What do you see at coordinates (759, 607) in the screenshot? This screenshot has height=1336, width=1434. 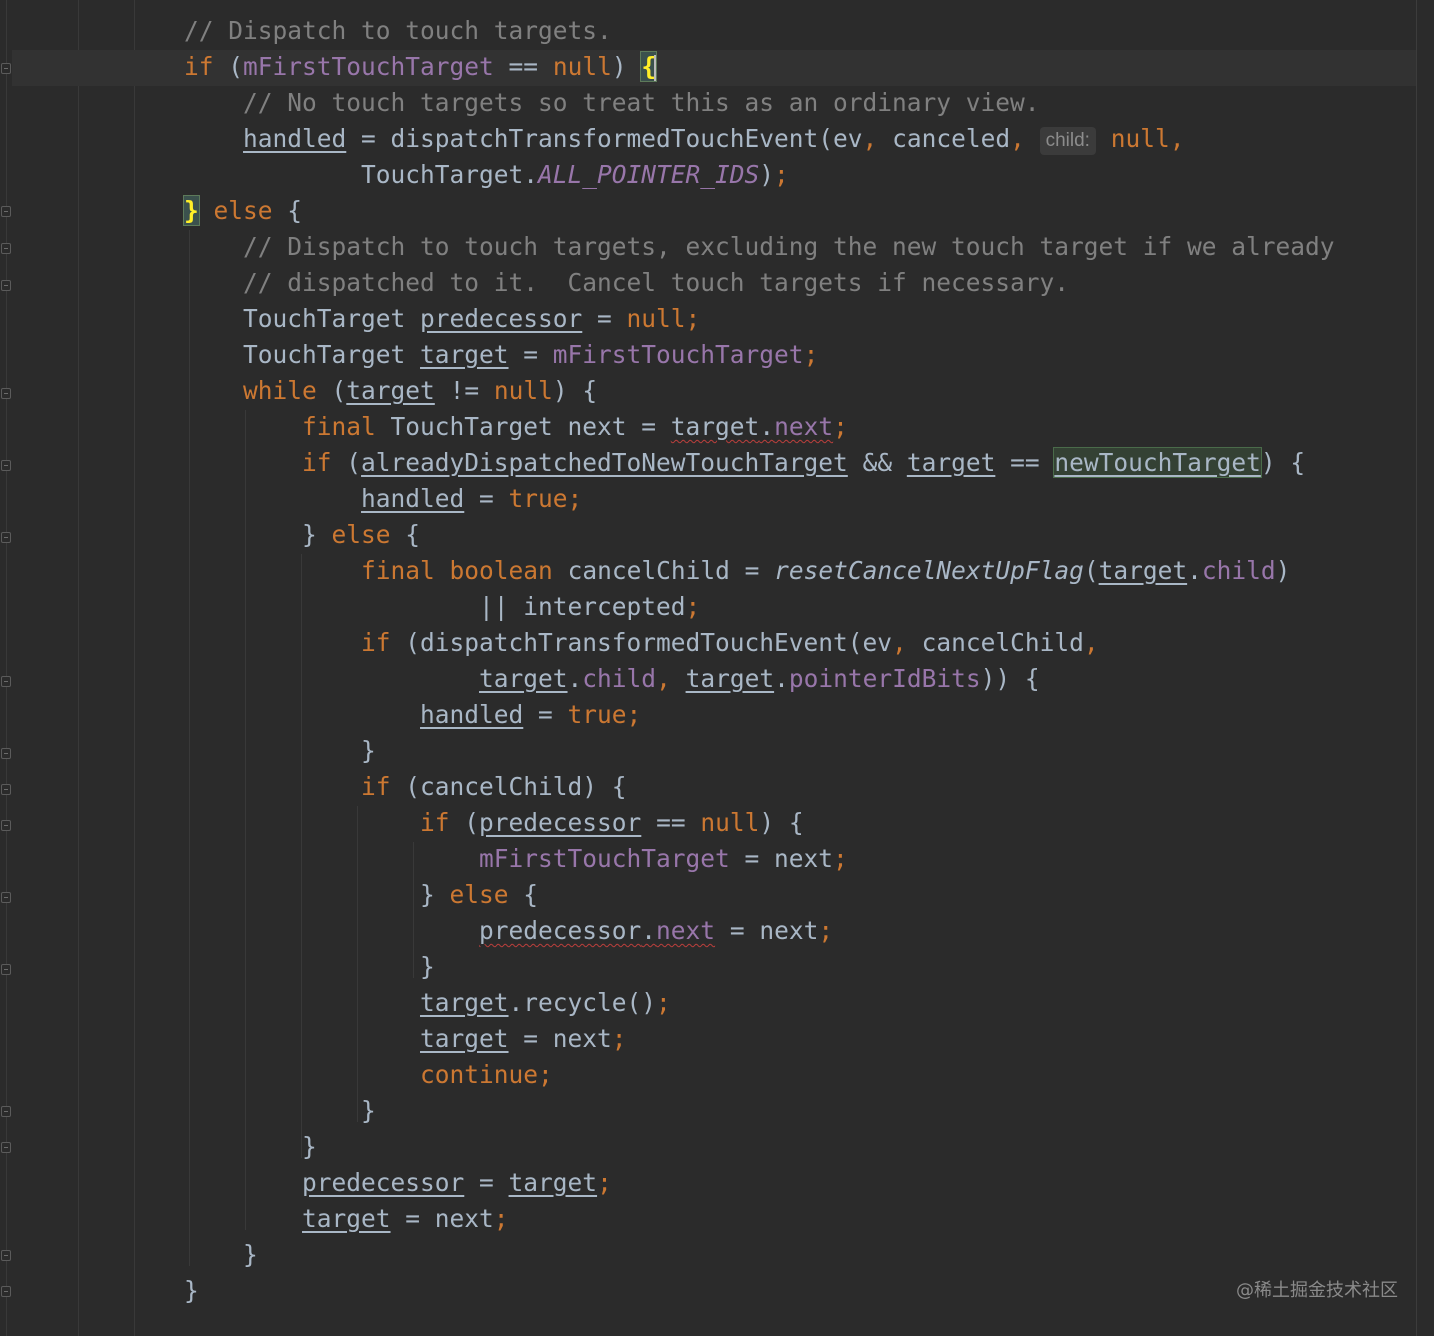 I see `code-line: || intercepted;` at bounding box center [759, 607].